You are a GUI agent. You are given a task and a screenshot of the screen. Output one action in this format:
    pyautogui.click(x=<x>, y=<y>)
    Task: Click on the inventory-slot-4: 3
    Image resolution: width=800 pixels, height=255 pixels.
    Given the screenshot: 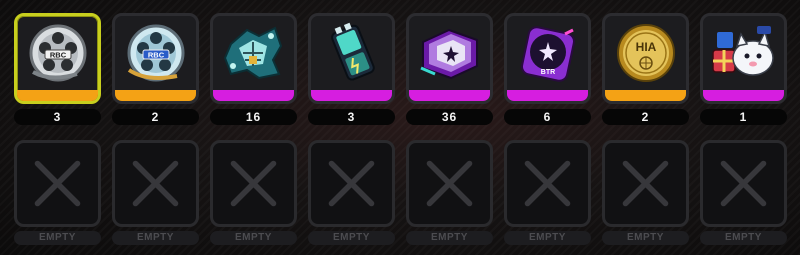 What is the action you would take?
    pyautogui.click(x=351, y=69)
    